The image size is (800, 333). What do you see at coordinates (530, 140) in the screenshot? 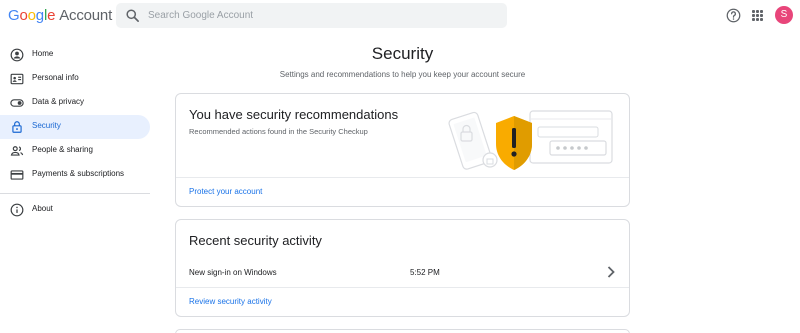
I see `security-shield-illustration` at bounding box center [530, 140].